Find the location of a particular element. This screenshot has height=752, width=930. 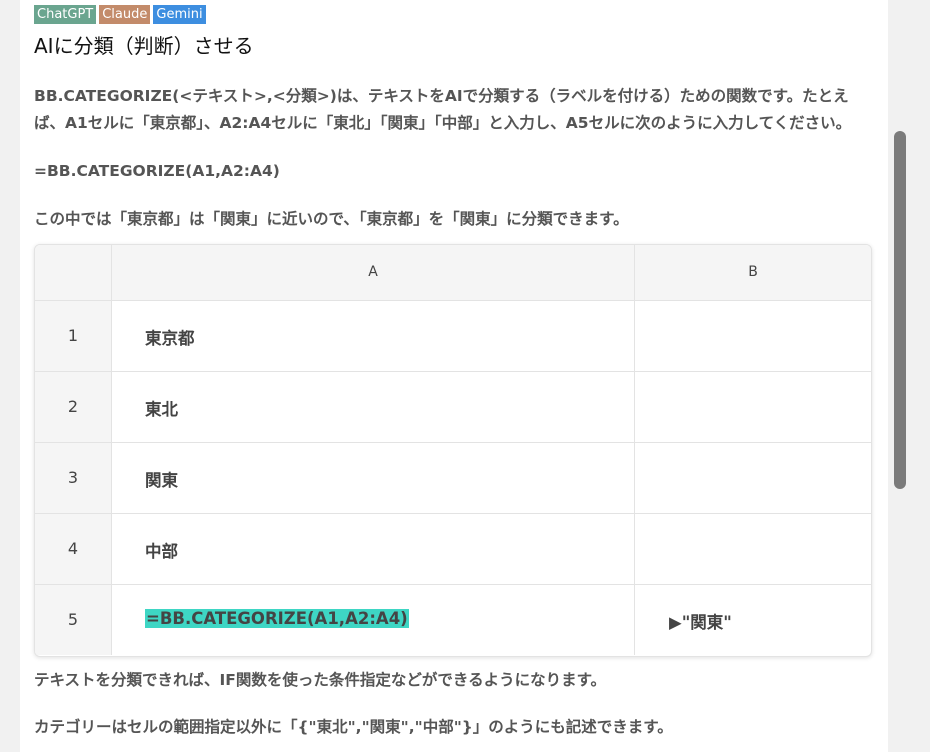

cell-a5: =BB.CATEGORIZE(A1,A2:A4) is located at coordinates (373, 620).